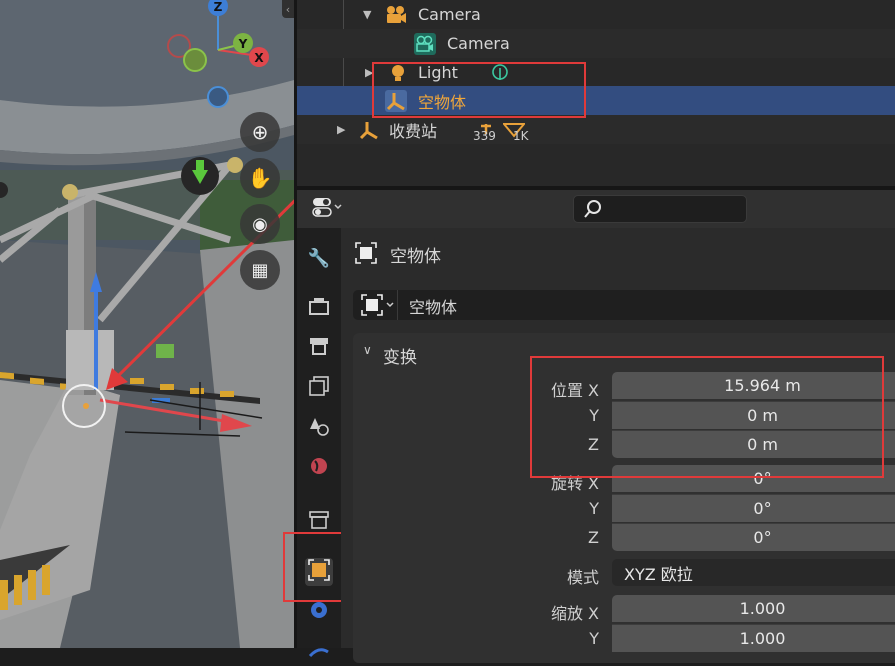  What do you see at coordinates (415, 257) in the screenshot?
I see `properties-context-title: 空物体` at bounding box center [415, 257].